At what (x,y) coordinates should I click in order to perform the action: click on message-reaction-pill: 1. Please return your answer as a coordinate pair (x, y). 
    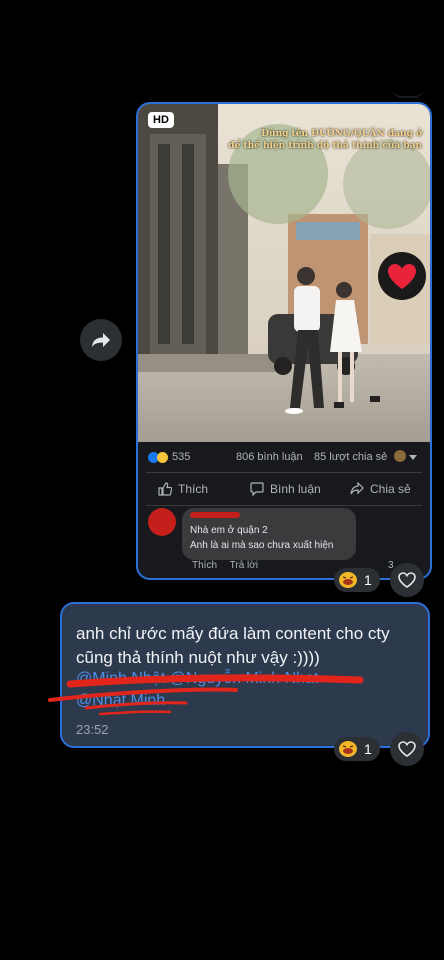
    Looking at the image, I should click on (357, 749).